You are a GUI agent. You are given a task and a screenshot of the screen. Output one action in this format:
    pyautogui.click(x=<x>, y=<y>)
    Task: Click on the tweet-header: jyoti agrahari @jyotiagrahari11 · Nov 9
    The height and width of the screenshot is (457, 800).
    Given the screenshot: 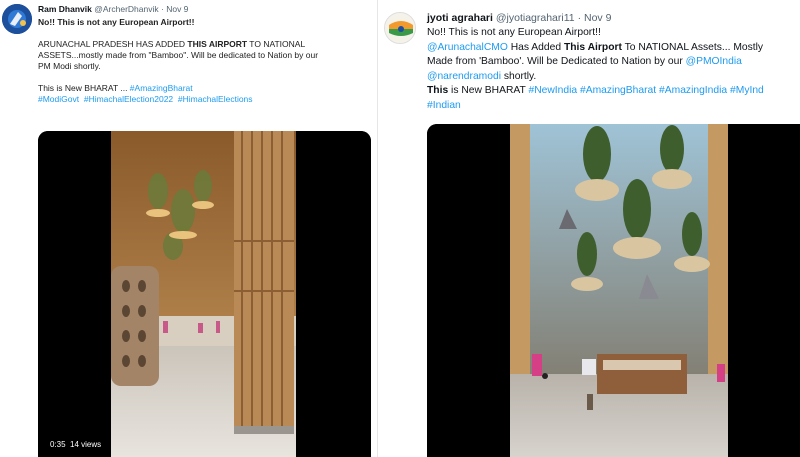 What is the action you would take?
    pyautogui.click(x=519, y=18)
    